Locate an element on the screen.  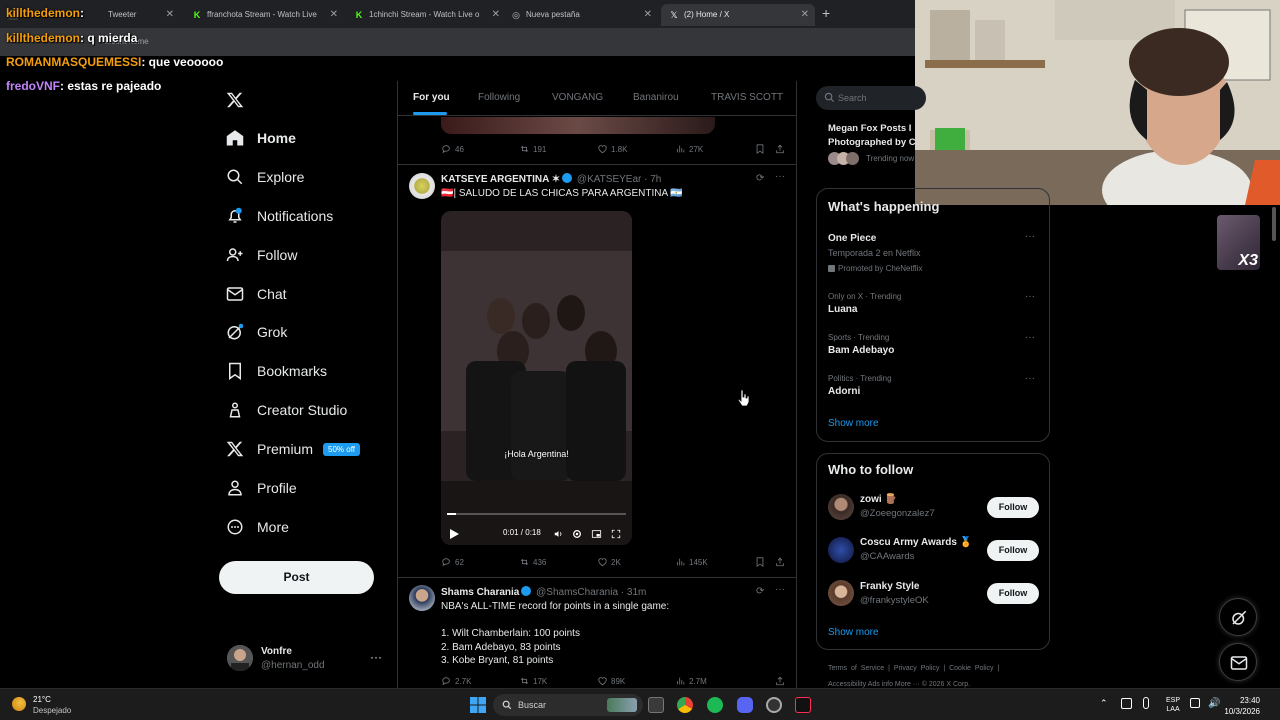
tweet-author: KATSEYE ARGENTINA ✶ @KATSEYEar · 7h is located at coordinates (551, 179).